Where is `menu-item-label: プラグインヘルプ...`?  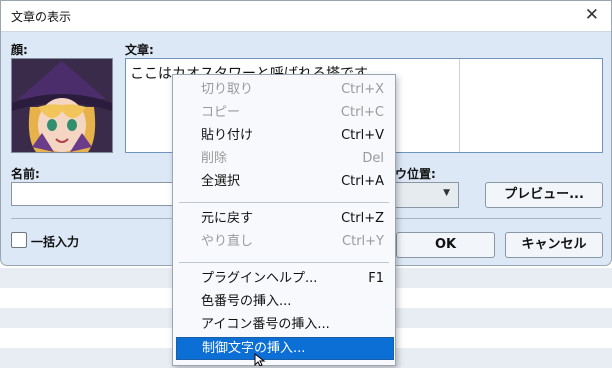
menu-item-label: プラグインヘルプ... is located at coordinates (259, 278).